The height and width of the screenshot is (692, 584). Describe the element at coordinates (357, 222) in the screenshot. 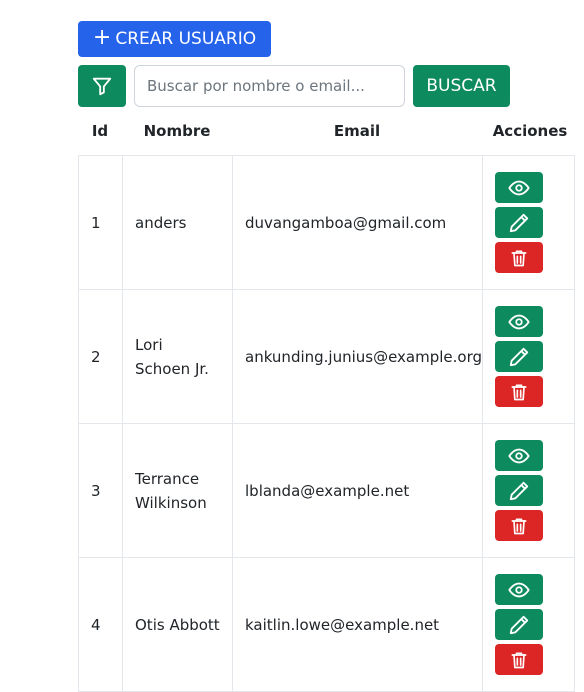

I see `cell-email: duvangamboa@gmail.com` at that location.